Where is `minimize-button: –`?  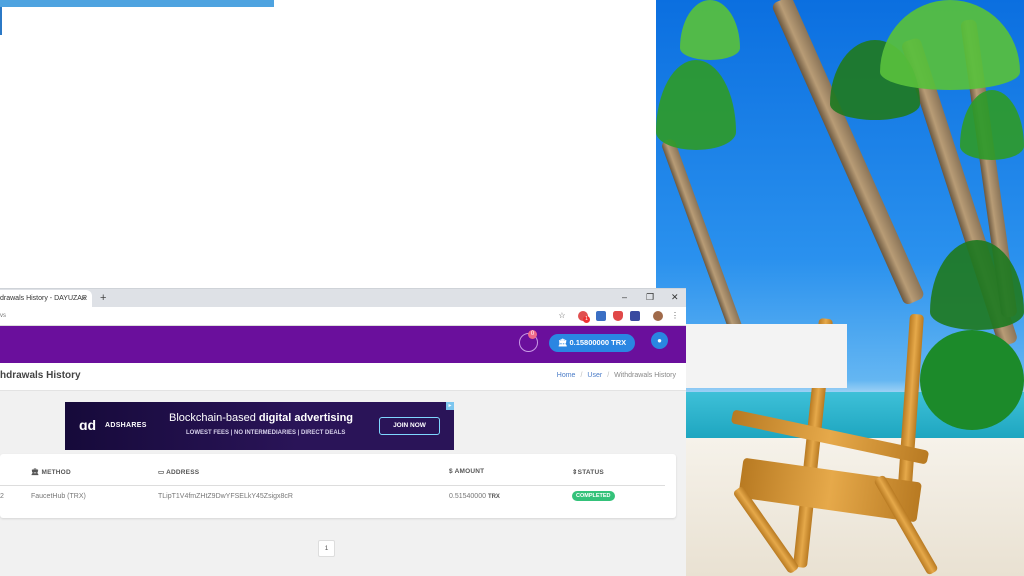 minimize-button: – is located at coordinates (624, 297).